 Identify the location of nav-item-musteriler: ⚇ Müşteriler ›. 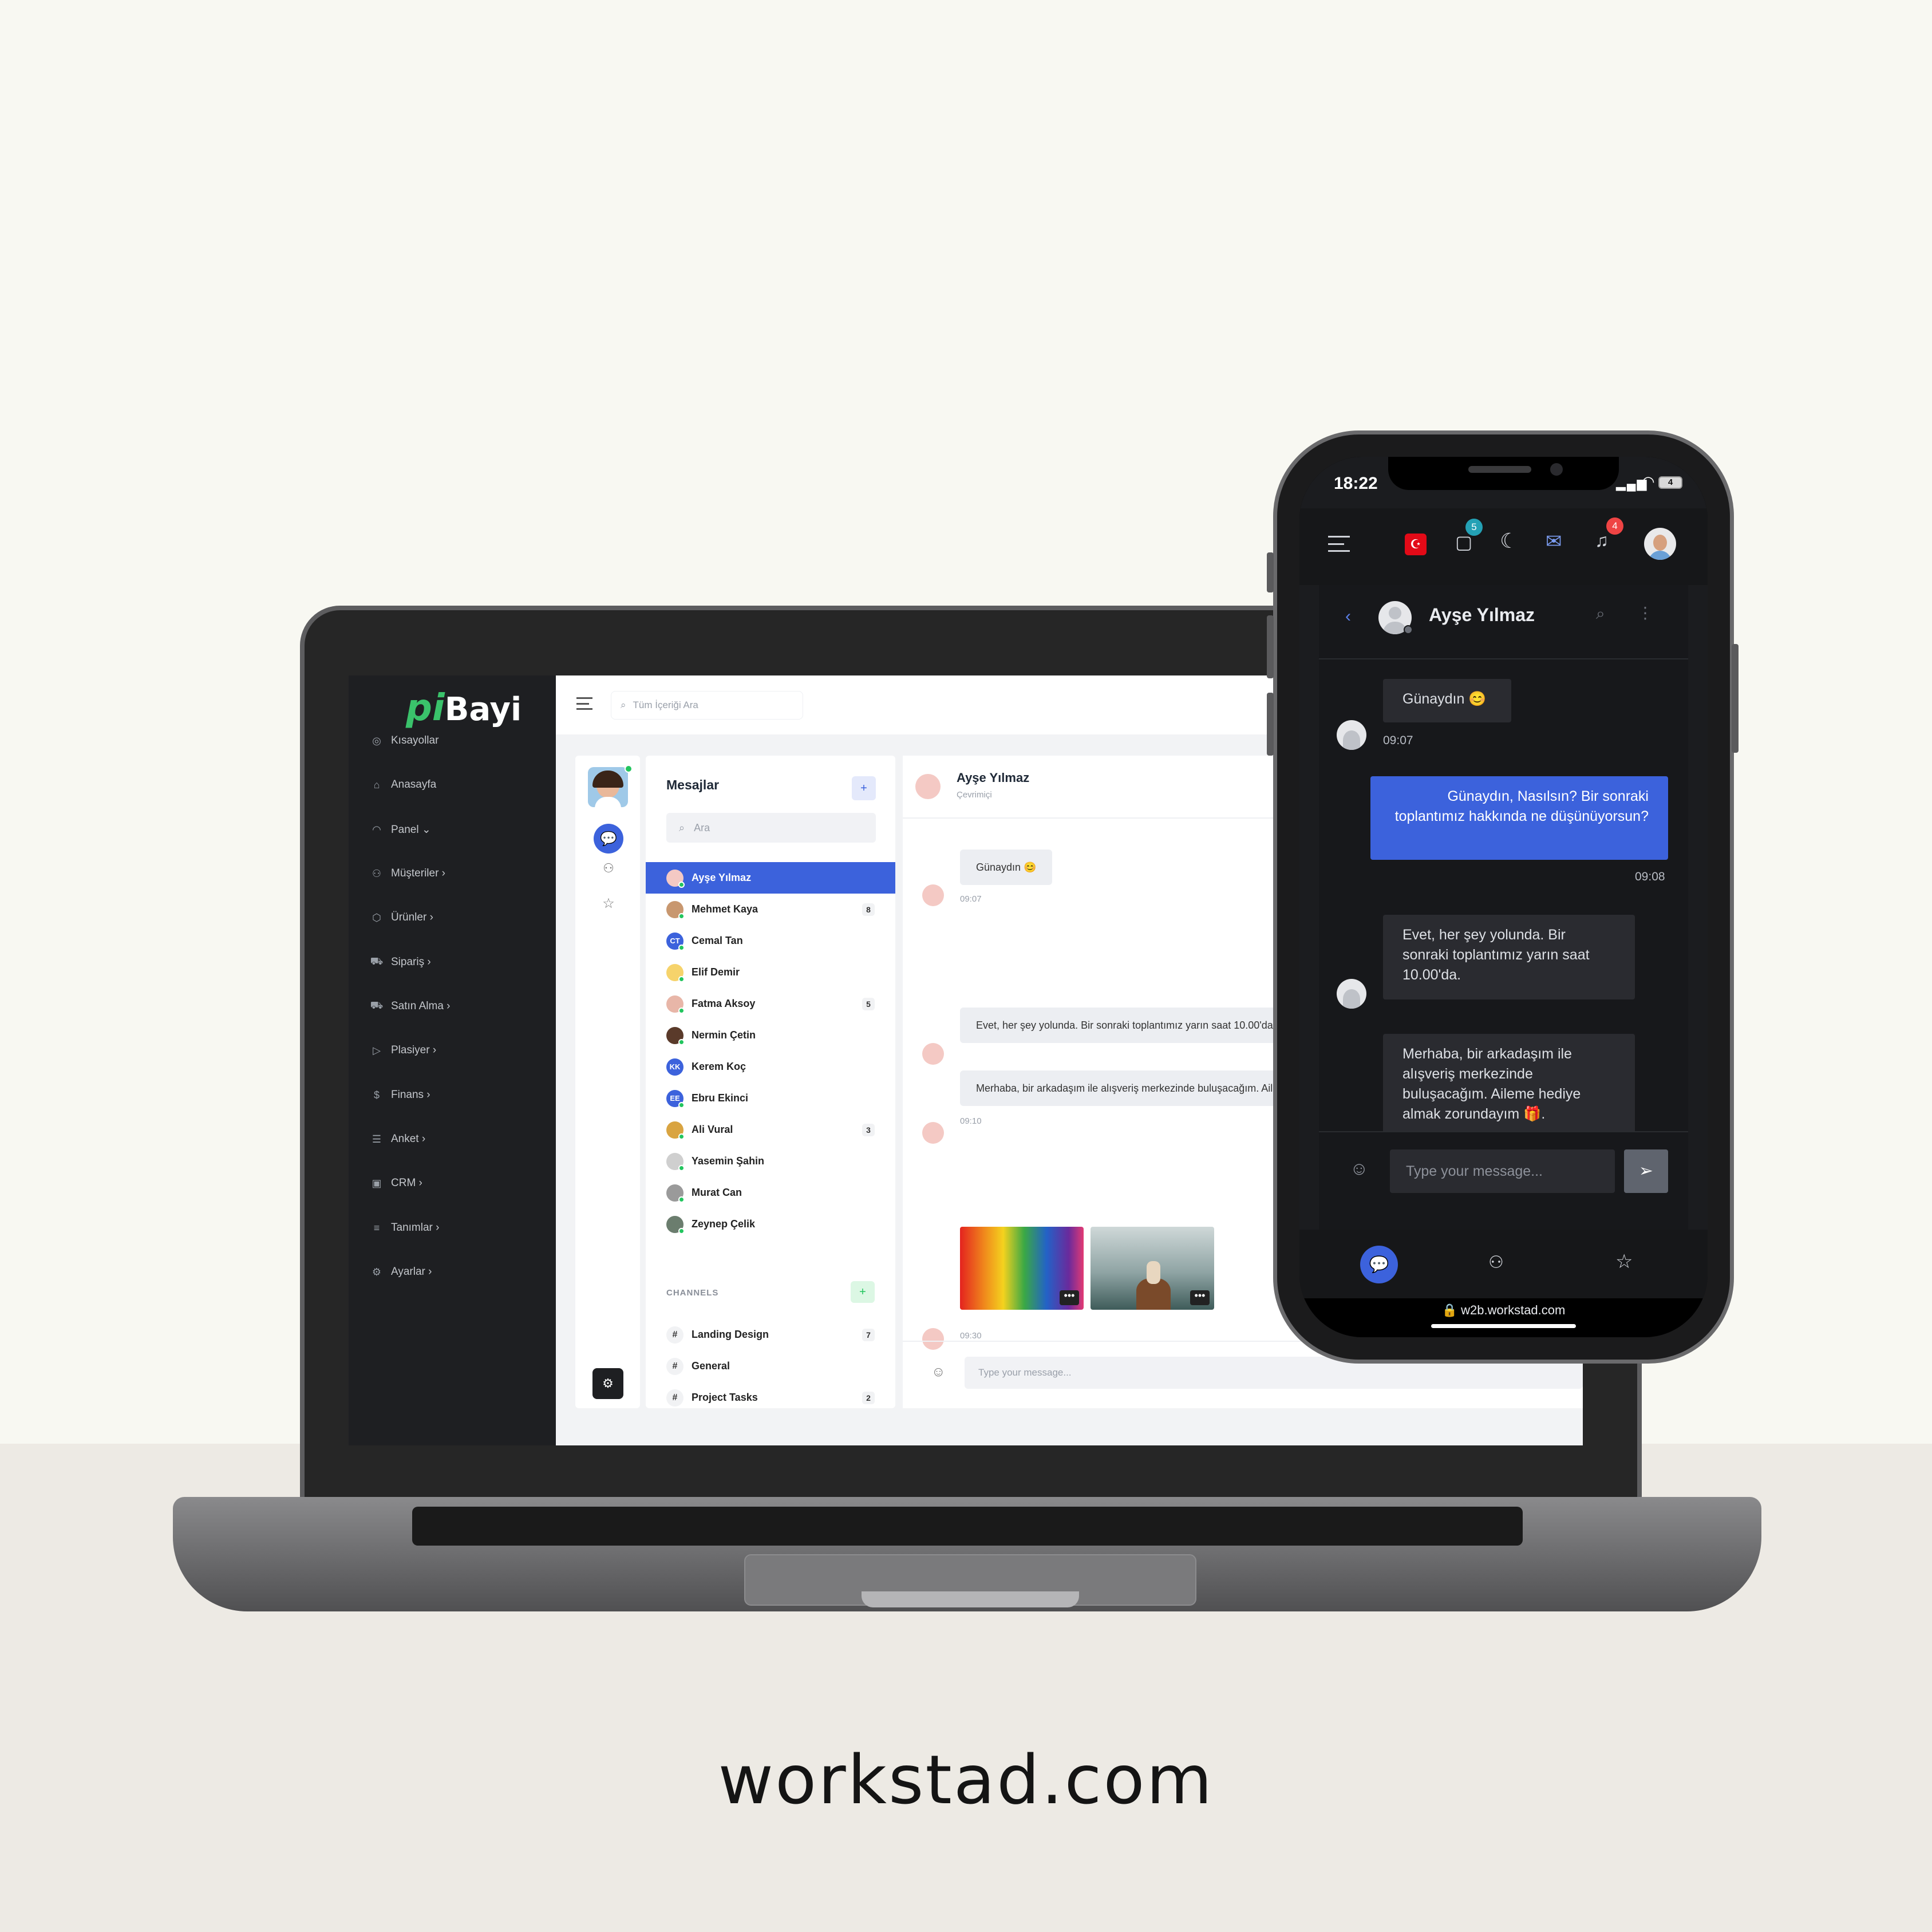
(407, 873).